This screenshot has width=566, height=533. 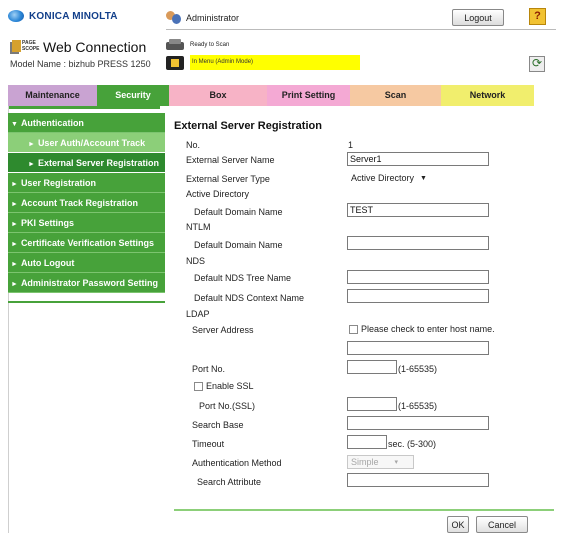 What do you see at coordinates (47, 223) in the screenshot?
I see `sidebar-item-label: PKI Settings` at bounding box center [47, 223].